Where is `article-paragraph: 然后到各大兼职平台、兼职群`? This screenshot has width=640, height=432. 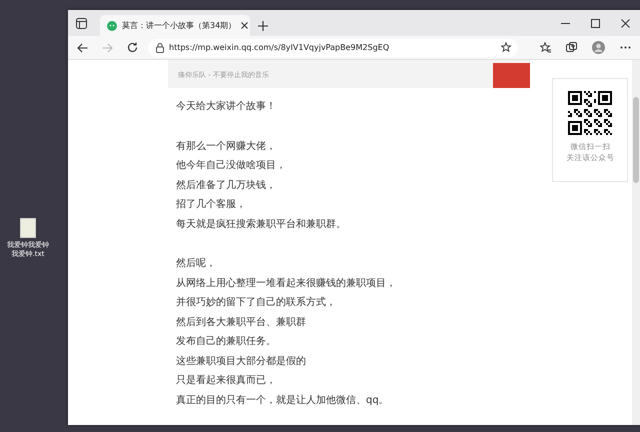 article-paragraph: 然后到各大兼职平台、兼职群 is located at coordinates (241, 323).